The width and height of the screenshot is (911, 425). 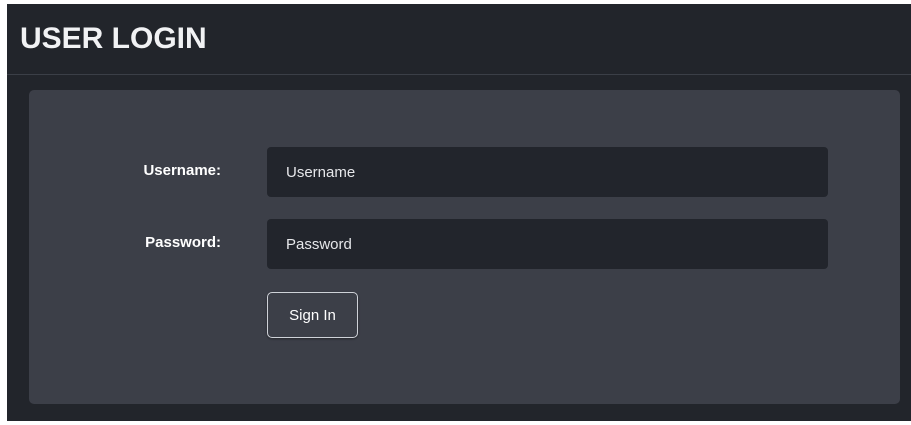 What do you see at coordinates (547, 244) in the screenshot?
I see `password-input` at bounding box center [547, 244].